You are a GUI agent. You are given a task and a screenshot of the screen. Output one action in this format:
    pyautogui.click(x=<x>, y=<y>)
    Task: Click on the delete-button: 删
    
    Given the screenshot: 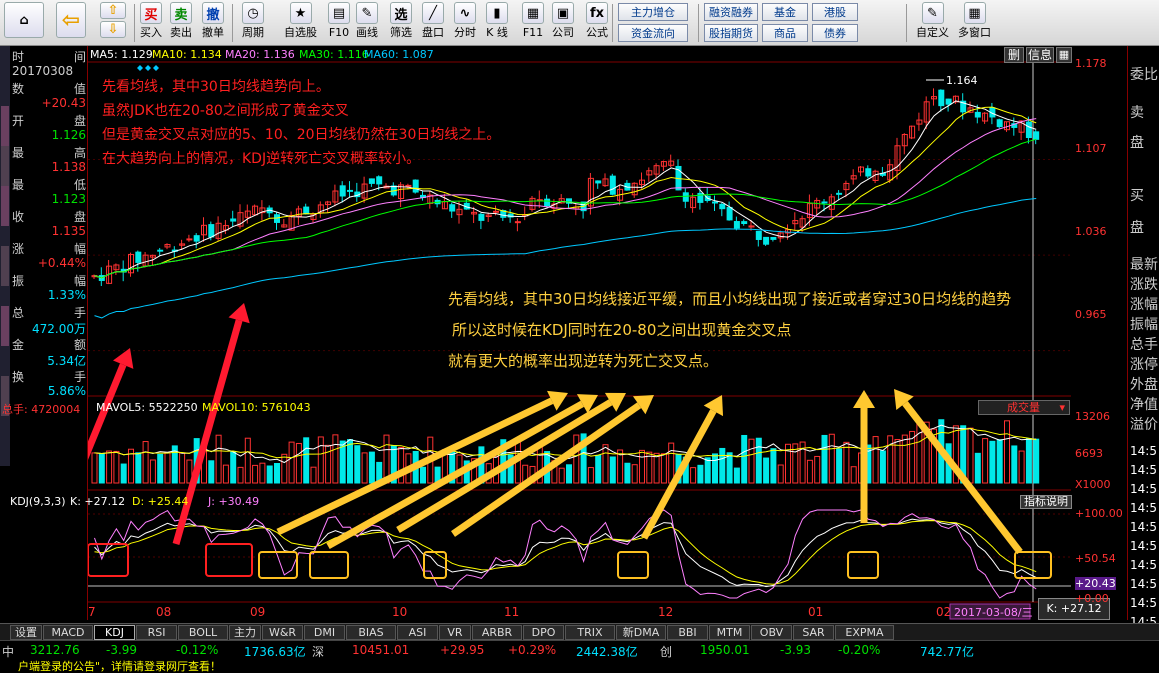 What is the action you would take?
    pyautogui.click(x=1014, y=55)
    